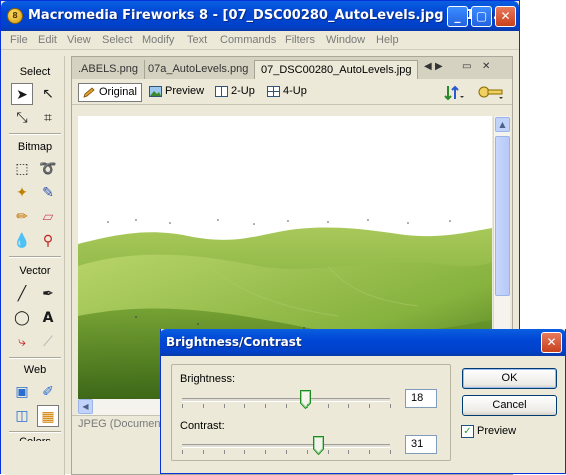  What do you see at coordinates (509, 378) in the screenshot?
I see `ok-button: OK` at bounding box center [509, 378].